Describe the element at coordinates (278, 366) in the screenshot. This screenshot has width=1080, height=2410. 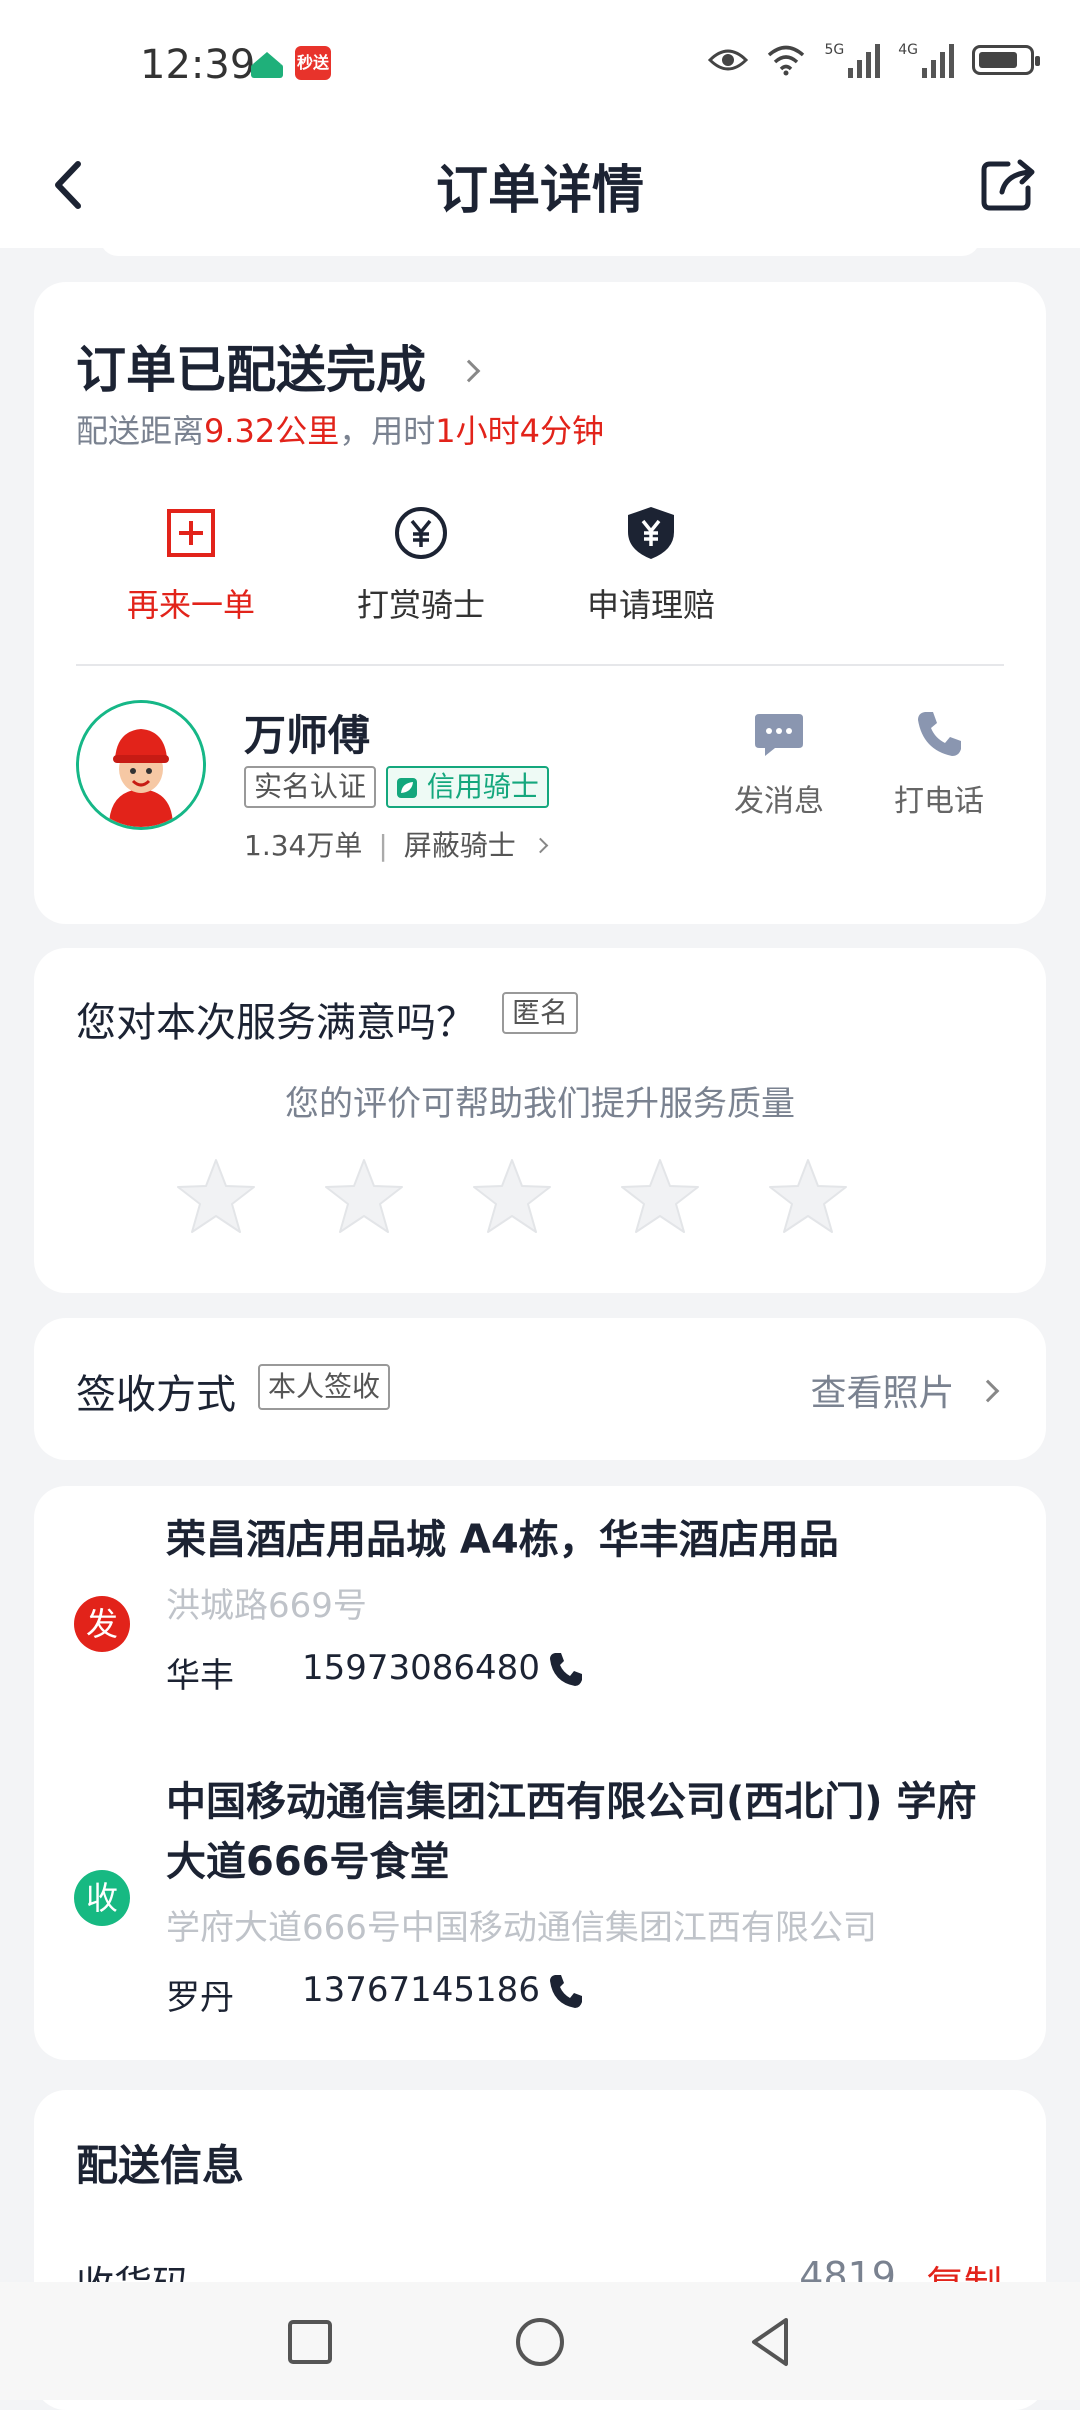
I see `order-status-title: 订单已配送完成` at that location.